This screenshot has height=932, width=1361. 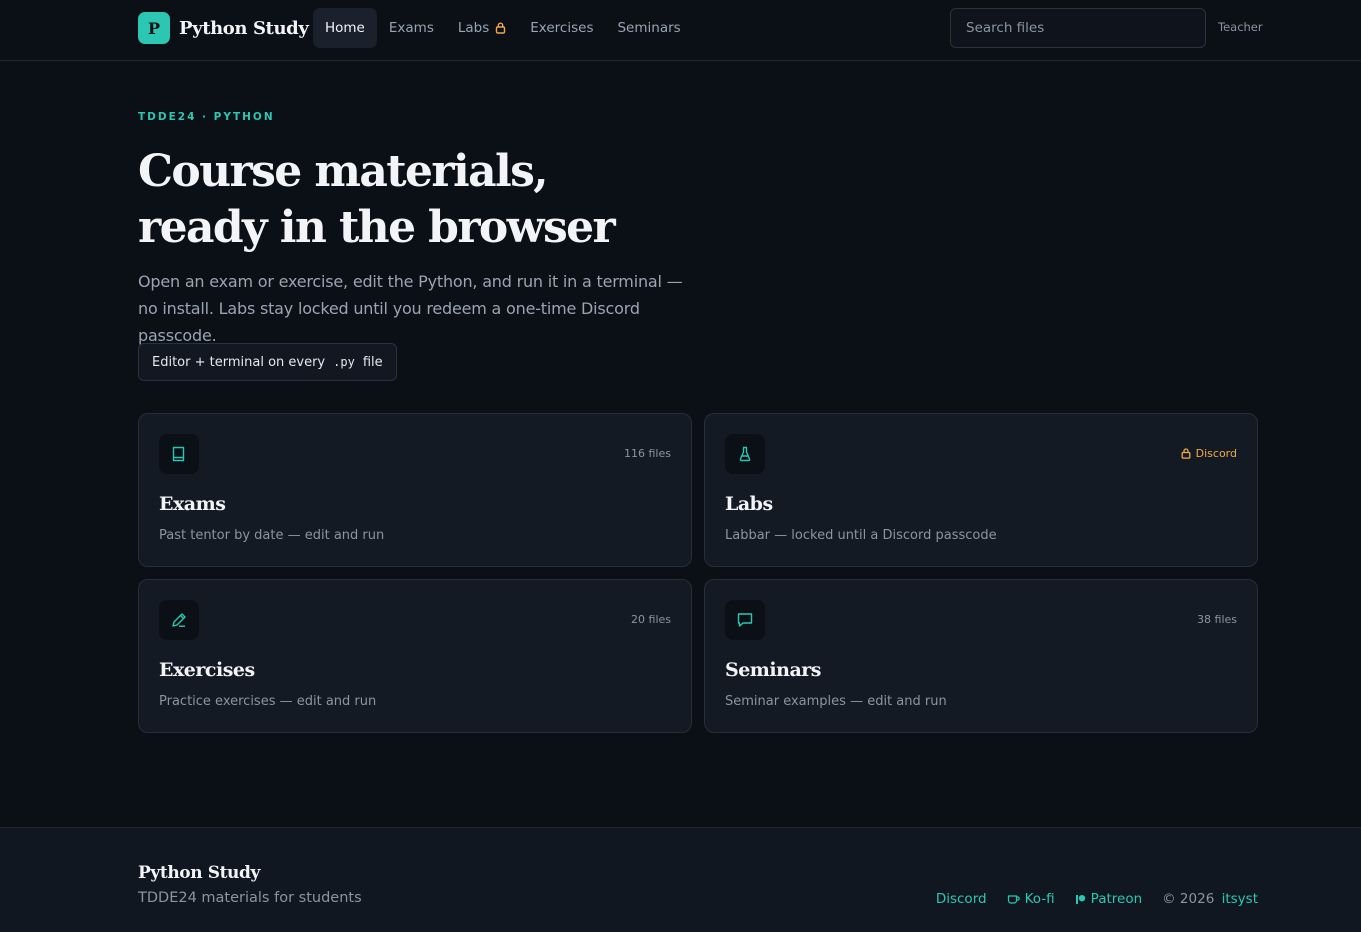 What do you see at coordinates (1078, 28) in the screenshot?
I see `search-input` at bounding box center [1078, 28].